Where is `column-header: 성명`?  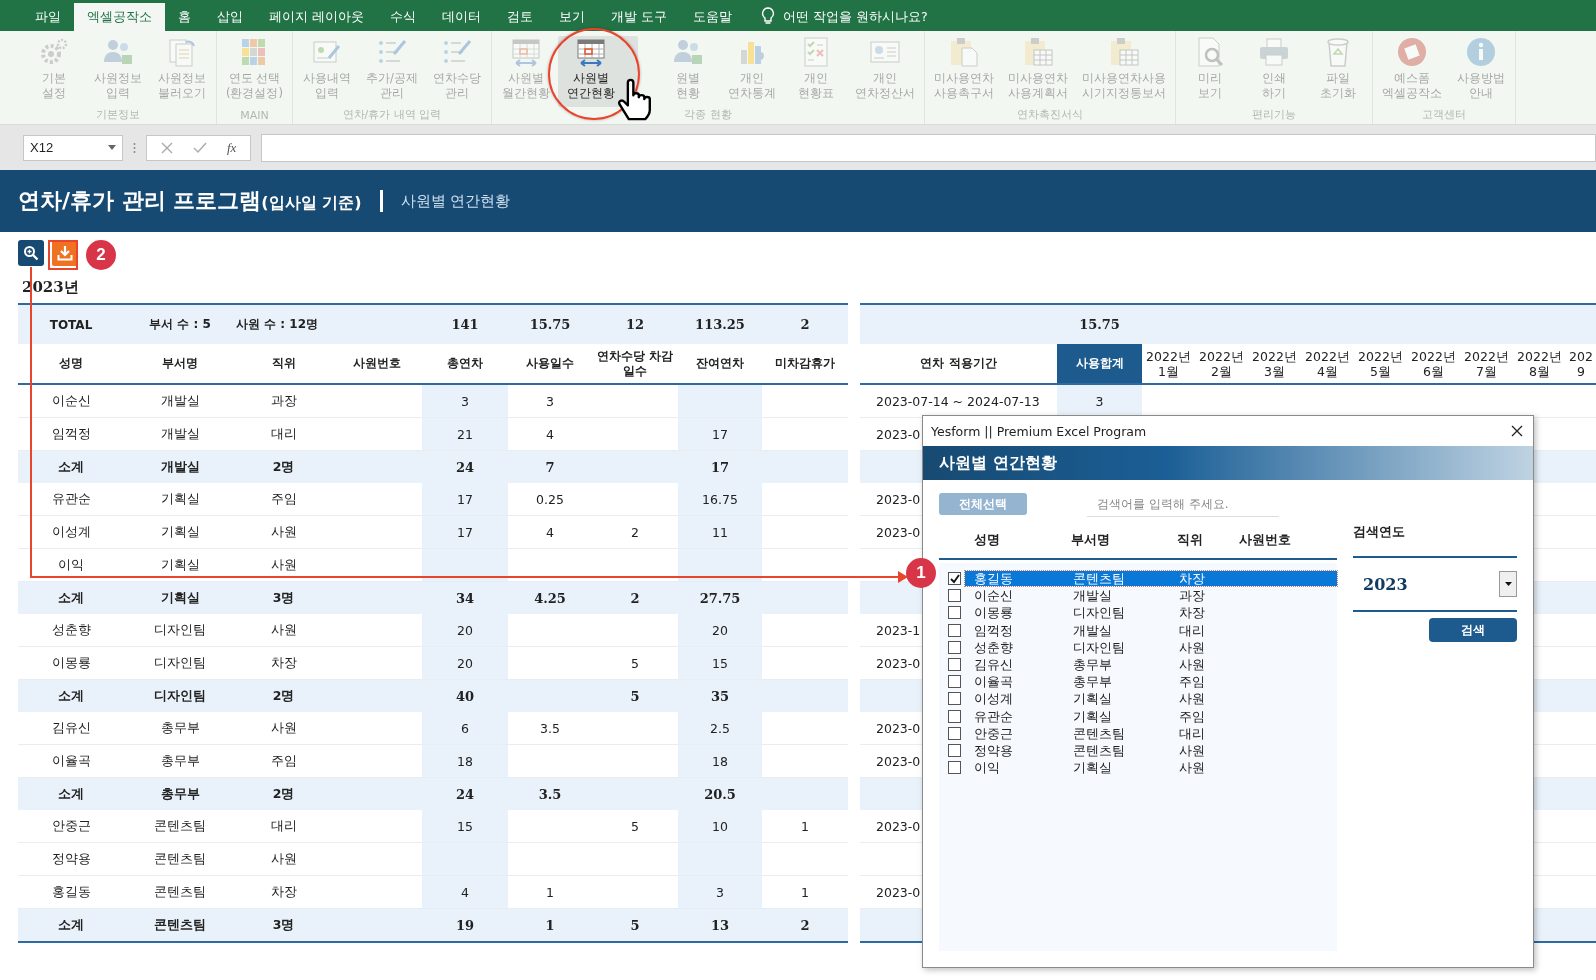
column-header: 성명 is located at coordinates (71, 364).